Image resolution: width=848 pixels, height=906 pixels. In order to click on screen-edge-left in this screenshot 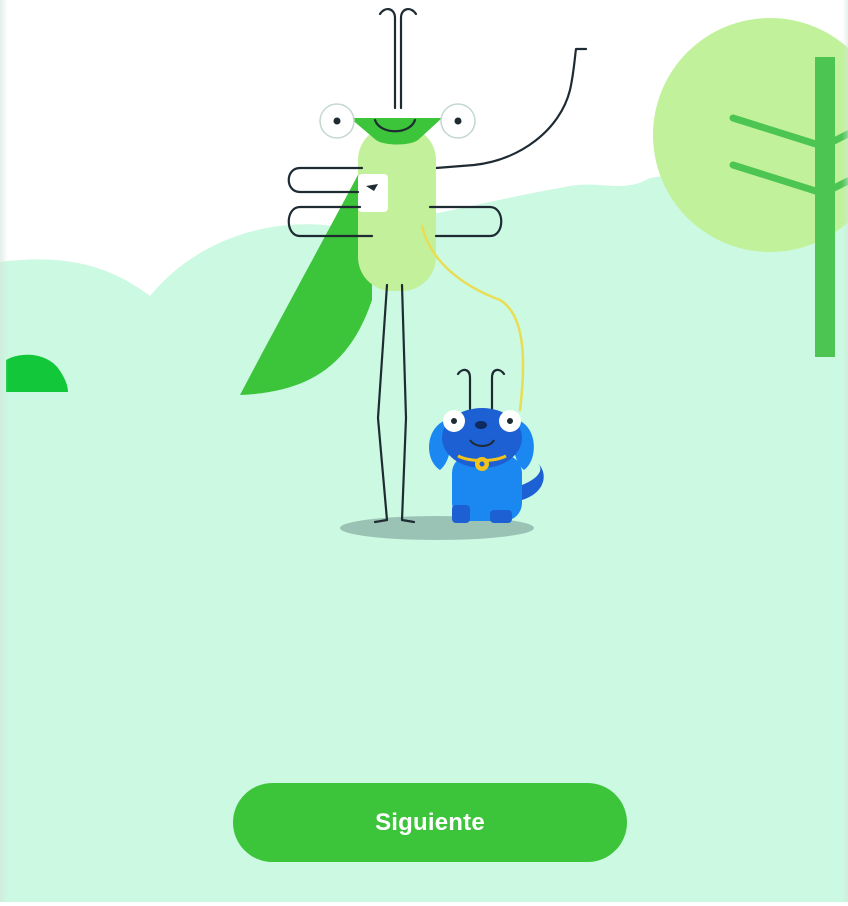, I will do `click(4, 453)`.